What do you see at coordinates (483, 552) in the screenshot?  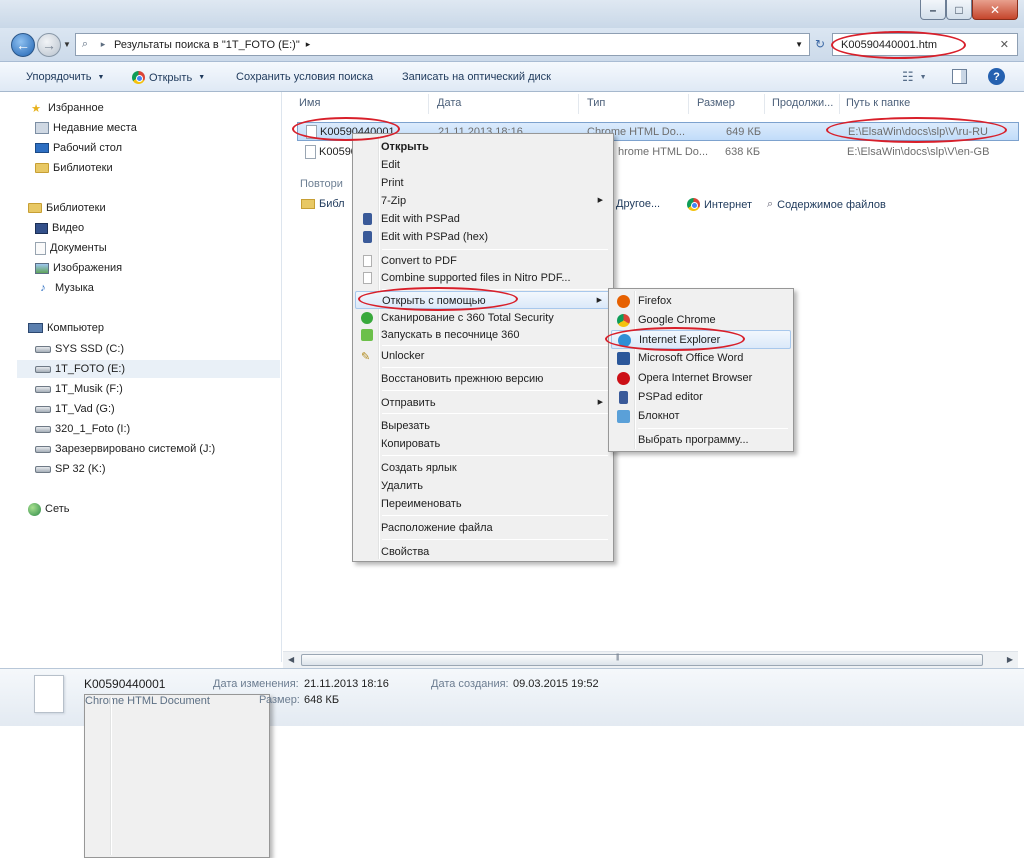 I see `menu-item-properties: Свойства` at bounding box center [483, 552].